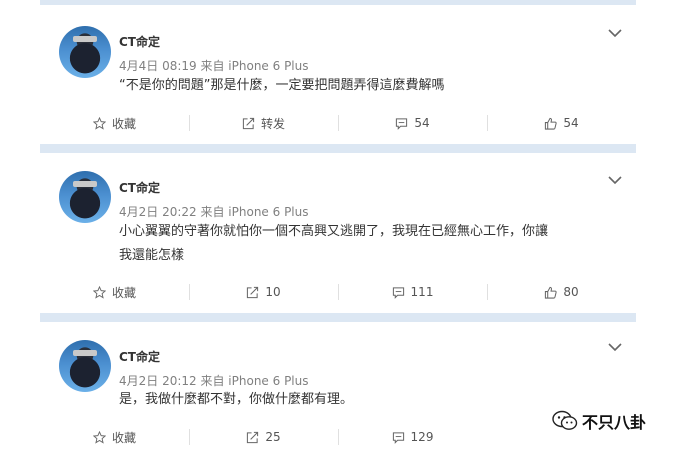 Image resolution: width=682 pixels, height=455 pixels. Describe the element at coordinates (214, 211) in the screenshot. I see `post-time-source: 4月2日 20:22 来自 iPhone 6 Plus` at that location.